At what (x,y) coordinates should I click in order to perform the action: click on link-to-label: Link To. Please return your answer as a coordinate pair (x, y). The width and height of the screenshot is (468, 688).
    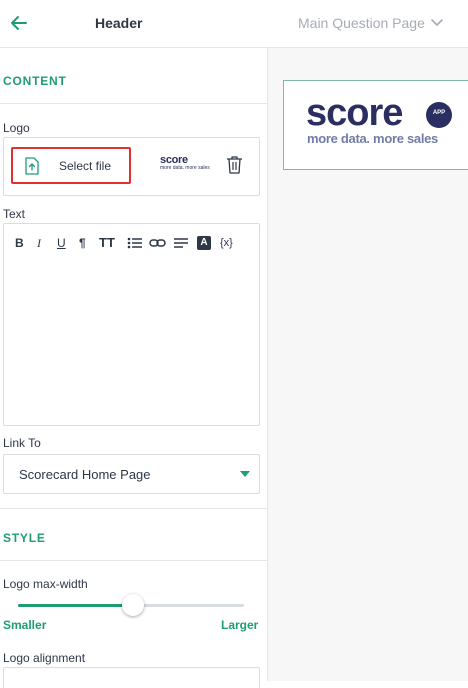
    Looking at the image, I should click on (22, 443).